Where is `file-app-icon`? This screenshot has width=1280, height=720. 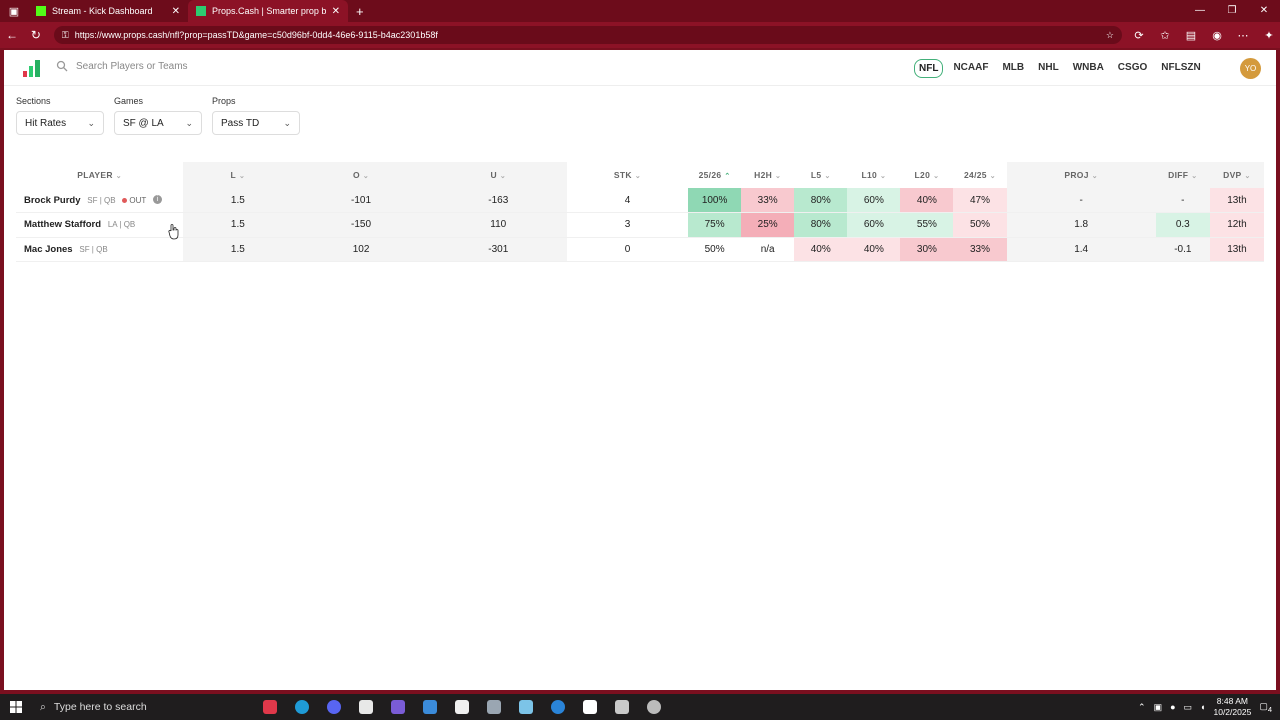 file-app-icon is located at coordinates (366, 707).